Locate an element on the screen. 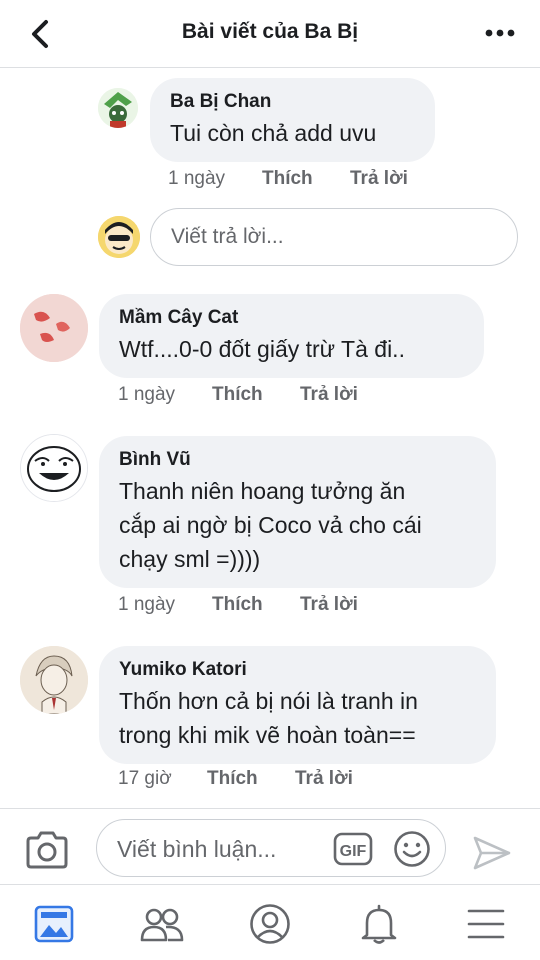  comment-author: Ba Bị Chan is located at coordinates (292, 102).